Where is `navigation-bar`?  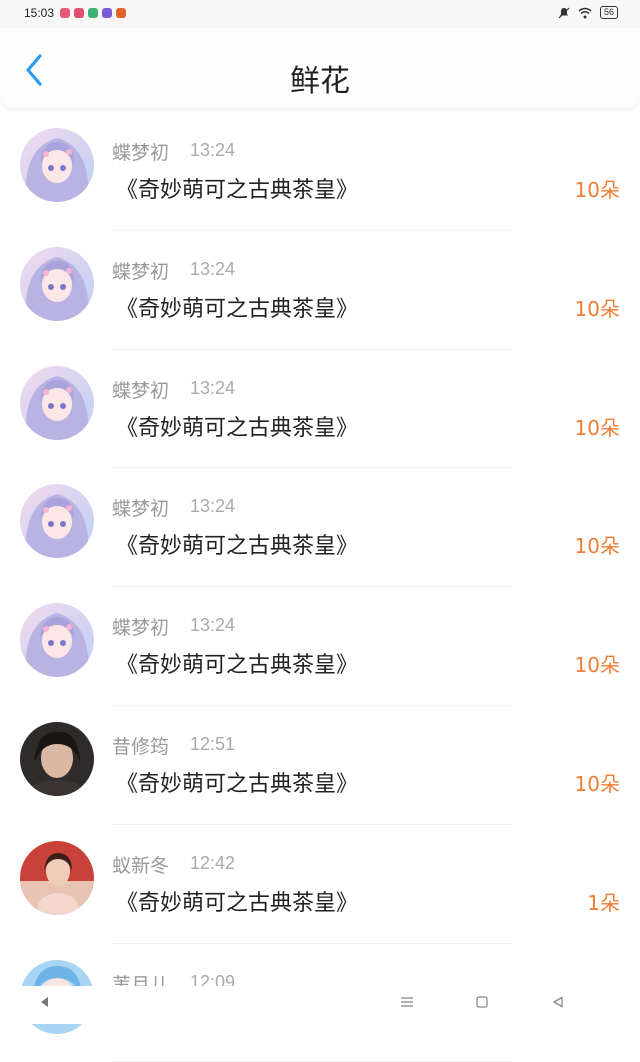 navigation-bar is located at coordinates (320, 1005).